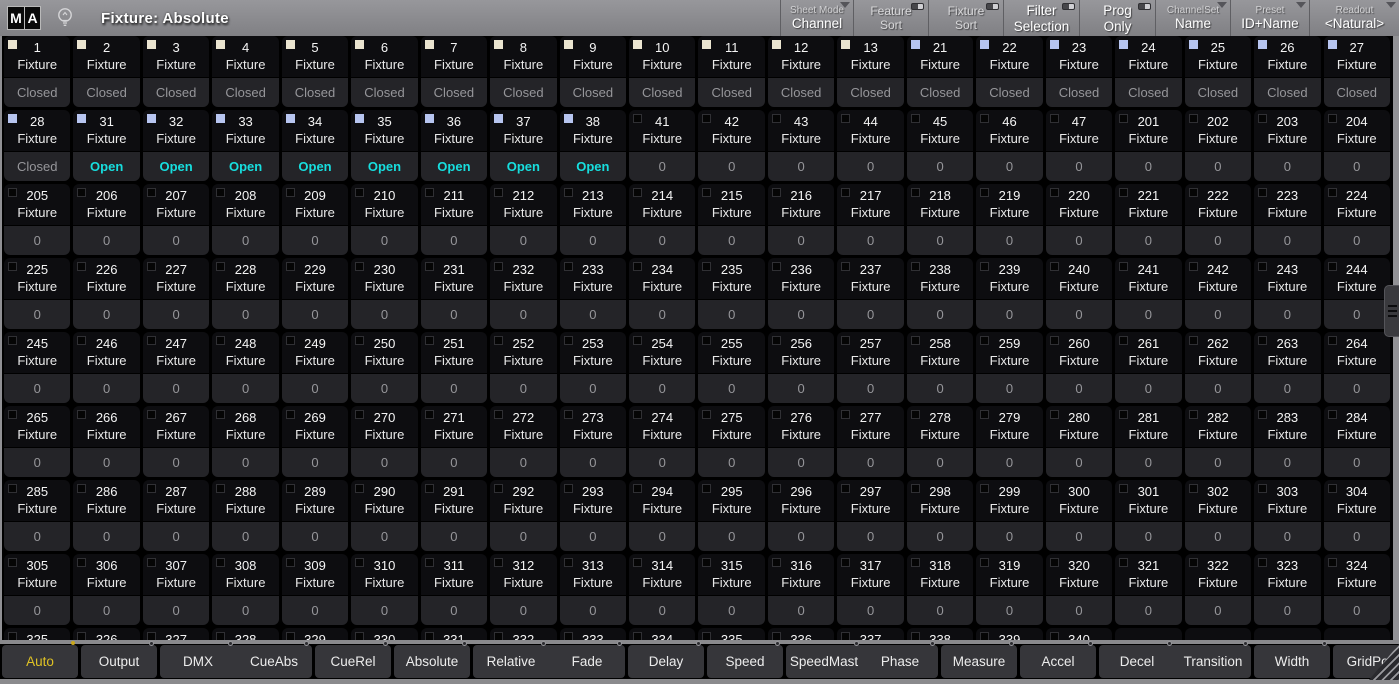 The height and width of the screenshot is (684, 1399). What do you see at coordinates (593, 634) in the screenshot?
I see `fixture-cell-header: 333Fixture` at bounding box center [593, 634].